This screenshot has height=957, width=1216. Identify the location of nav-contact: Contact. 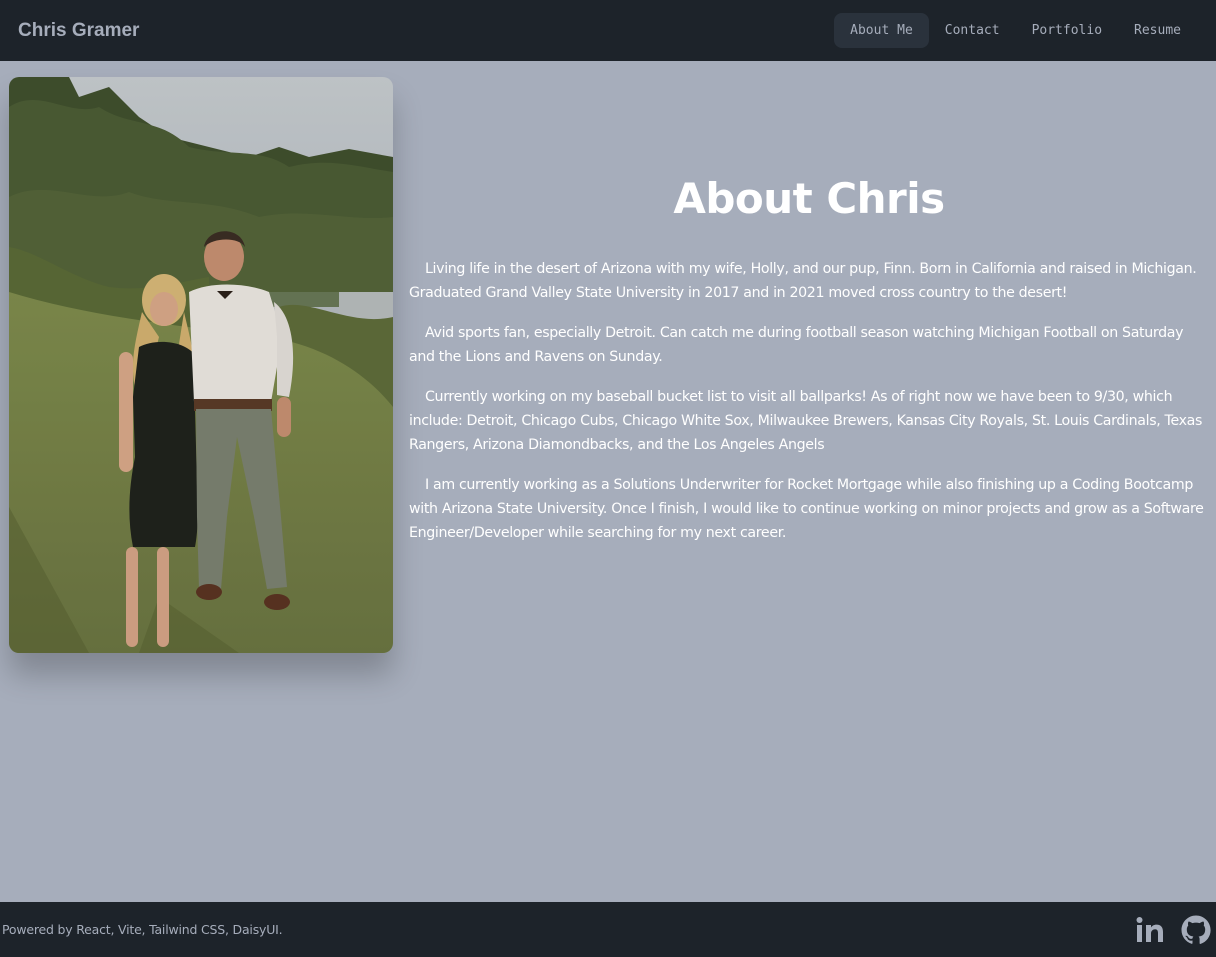
(972, 30).